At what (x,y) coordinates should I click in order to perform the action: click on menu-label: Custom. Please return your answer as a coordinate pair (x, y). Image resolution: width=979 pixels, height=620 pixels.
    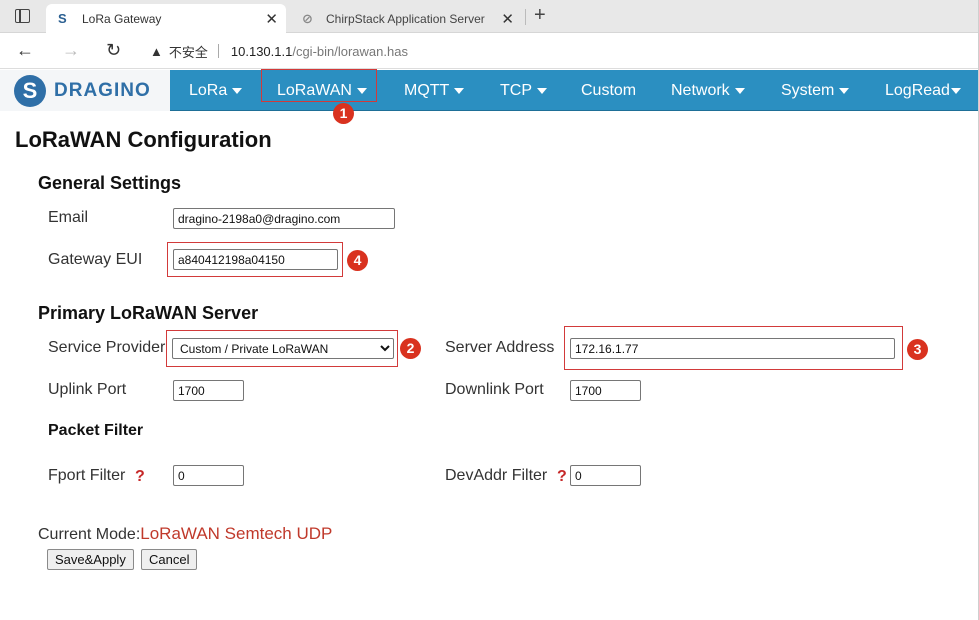
    Looking at the image, I should click on (609, 90).